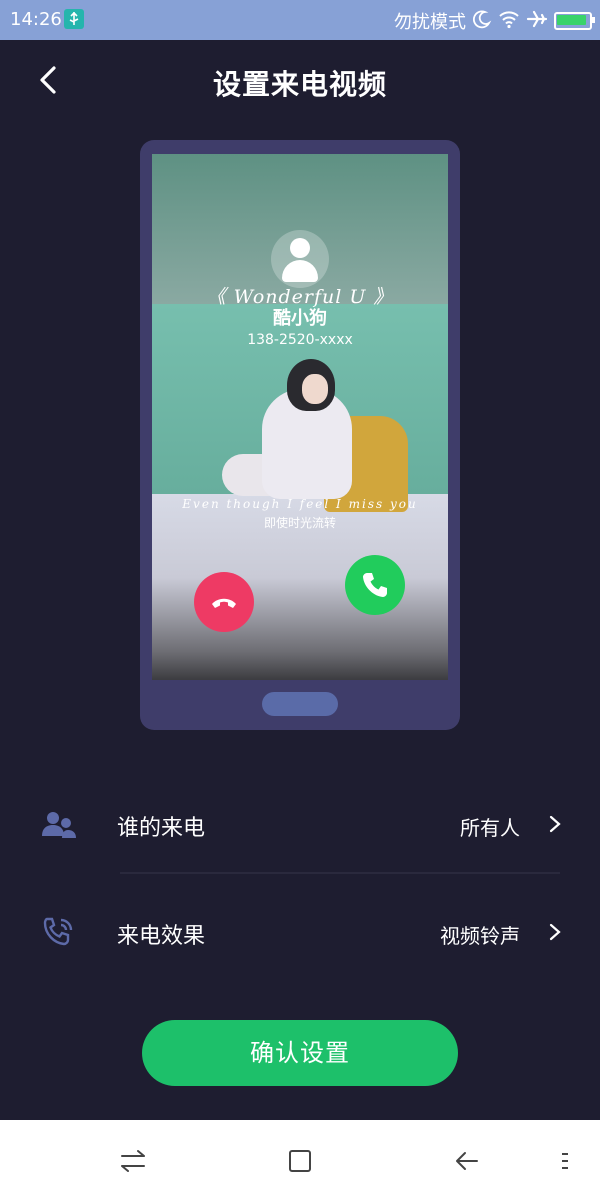  What do you see at coordinates (565, 1161) in the screenshot?
I see `menu-icon` at bounding box center [565, 1161].